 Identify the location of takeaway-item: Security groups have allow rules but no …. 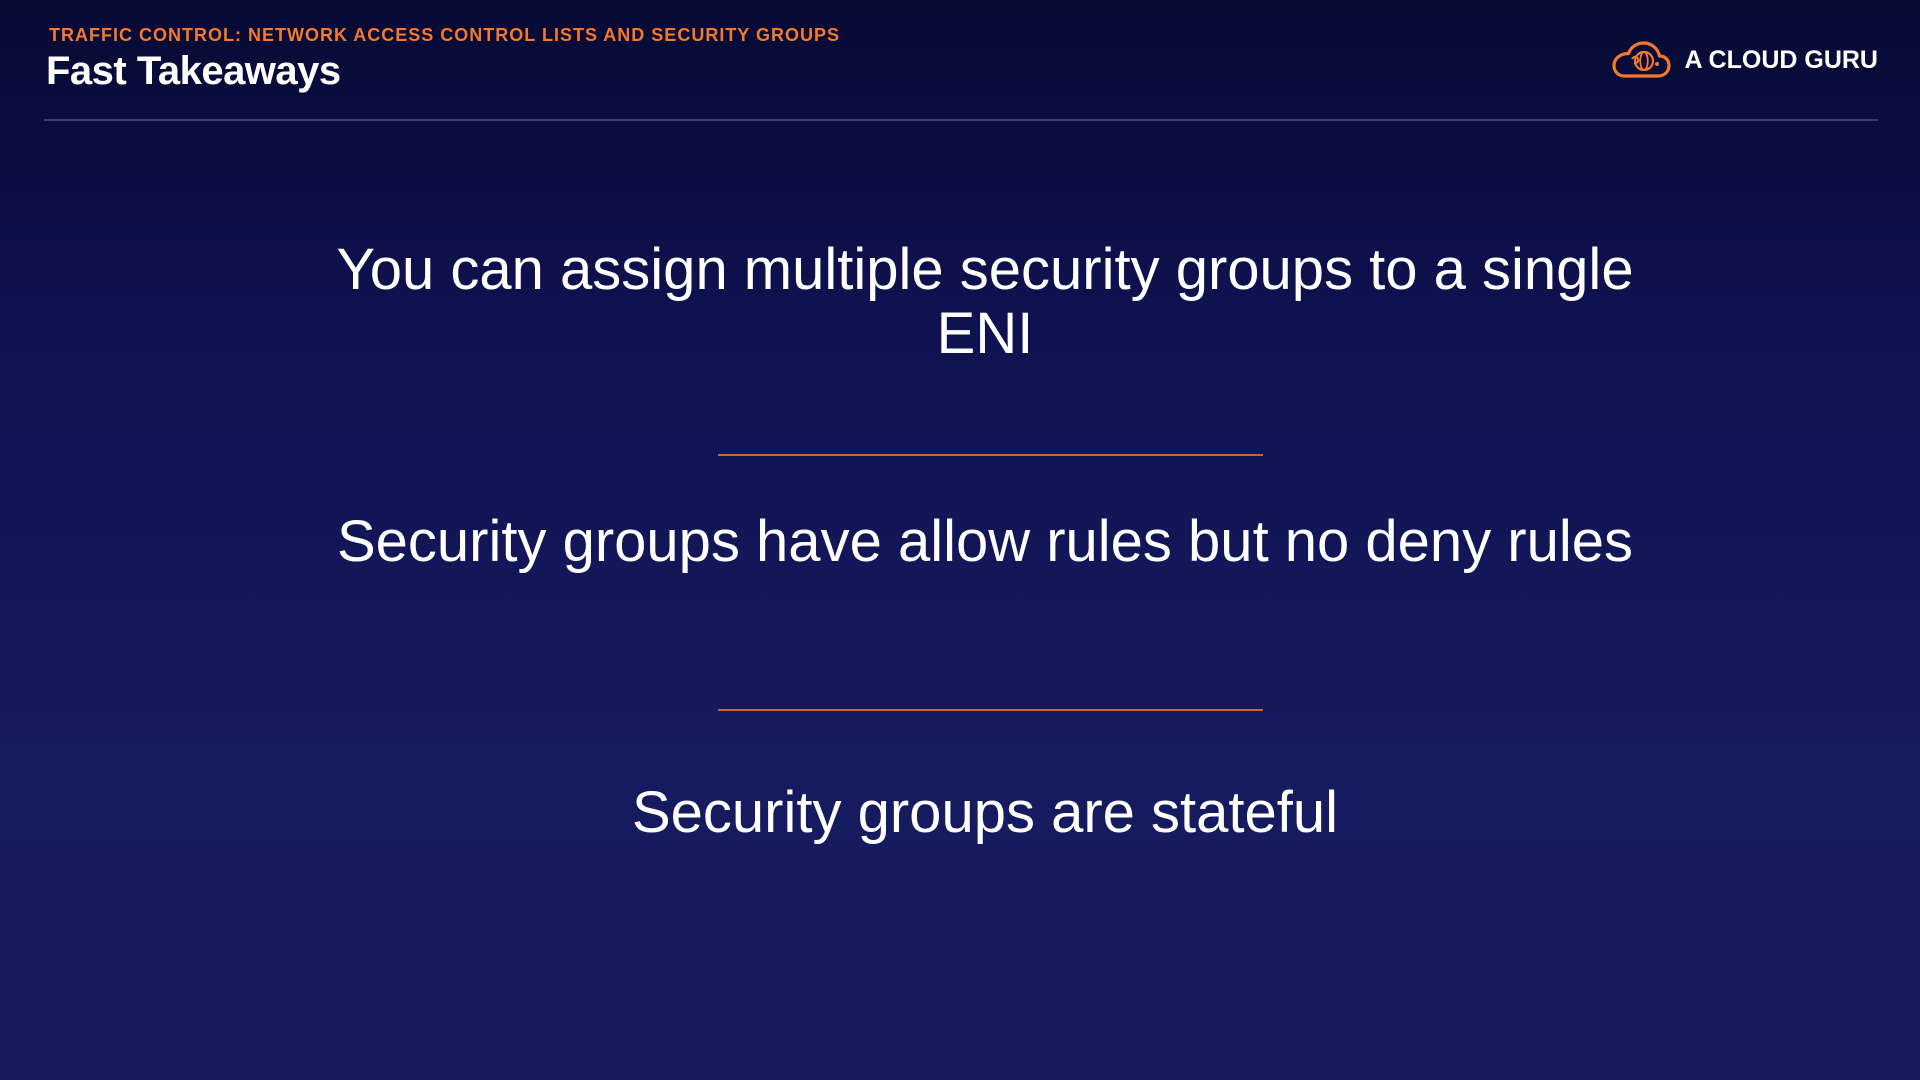
(985, 541).